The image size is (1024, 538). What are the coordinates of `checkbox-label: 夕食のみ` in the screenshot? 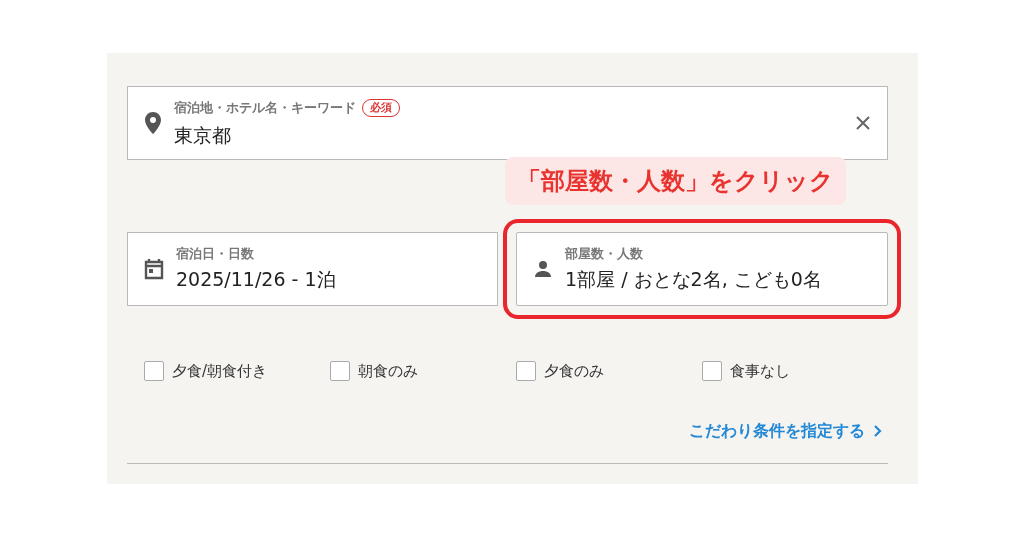 It's located at (574, 371).